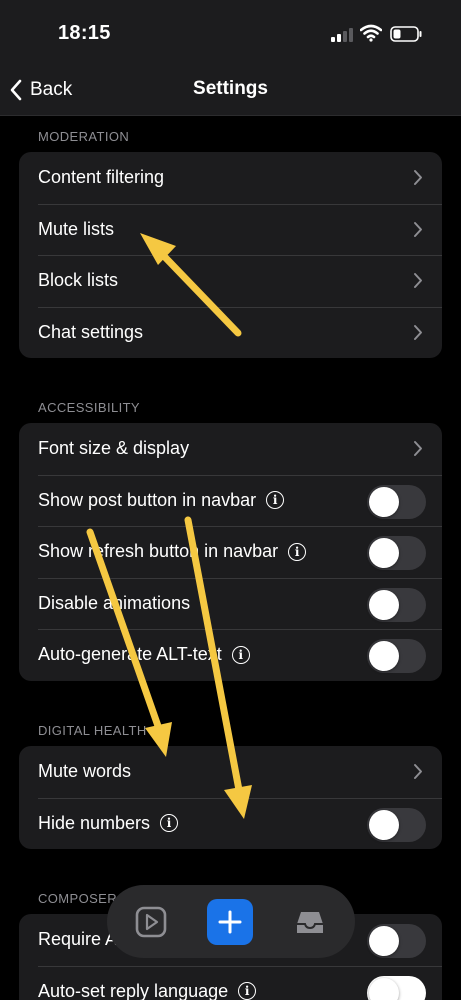  What do you see at coordinates (94, 822) in the screenshot?
I see `row-label: Hide numbers` at bounding box center [94, 822].